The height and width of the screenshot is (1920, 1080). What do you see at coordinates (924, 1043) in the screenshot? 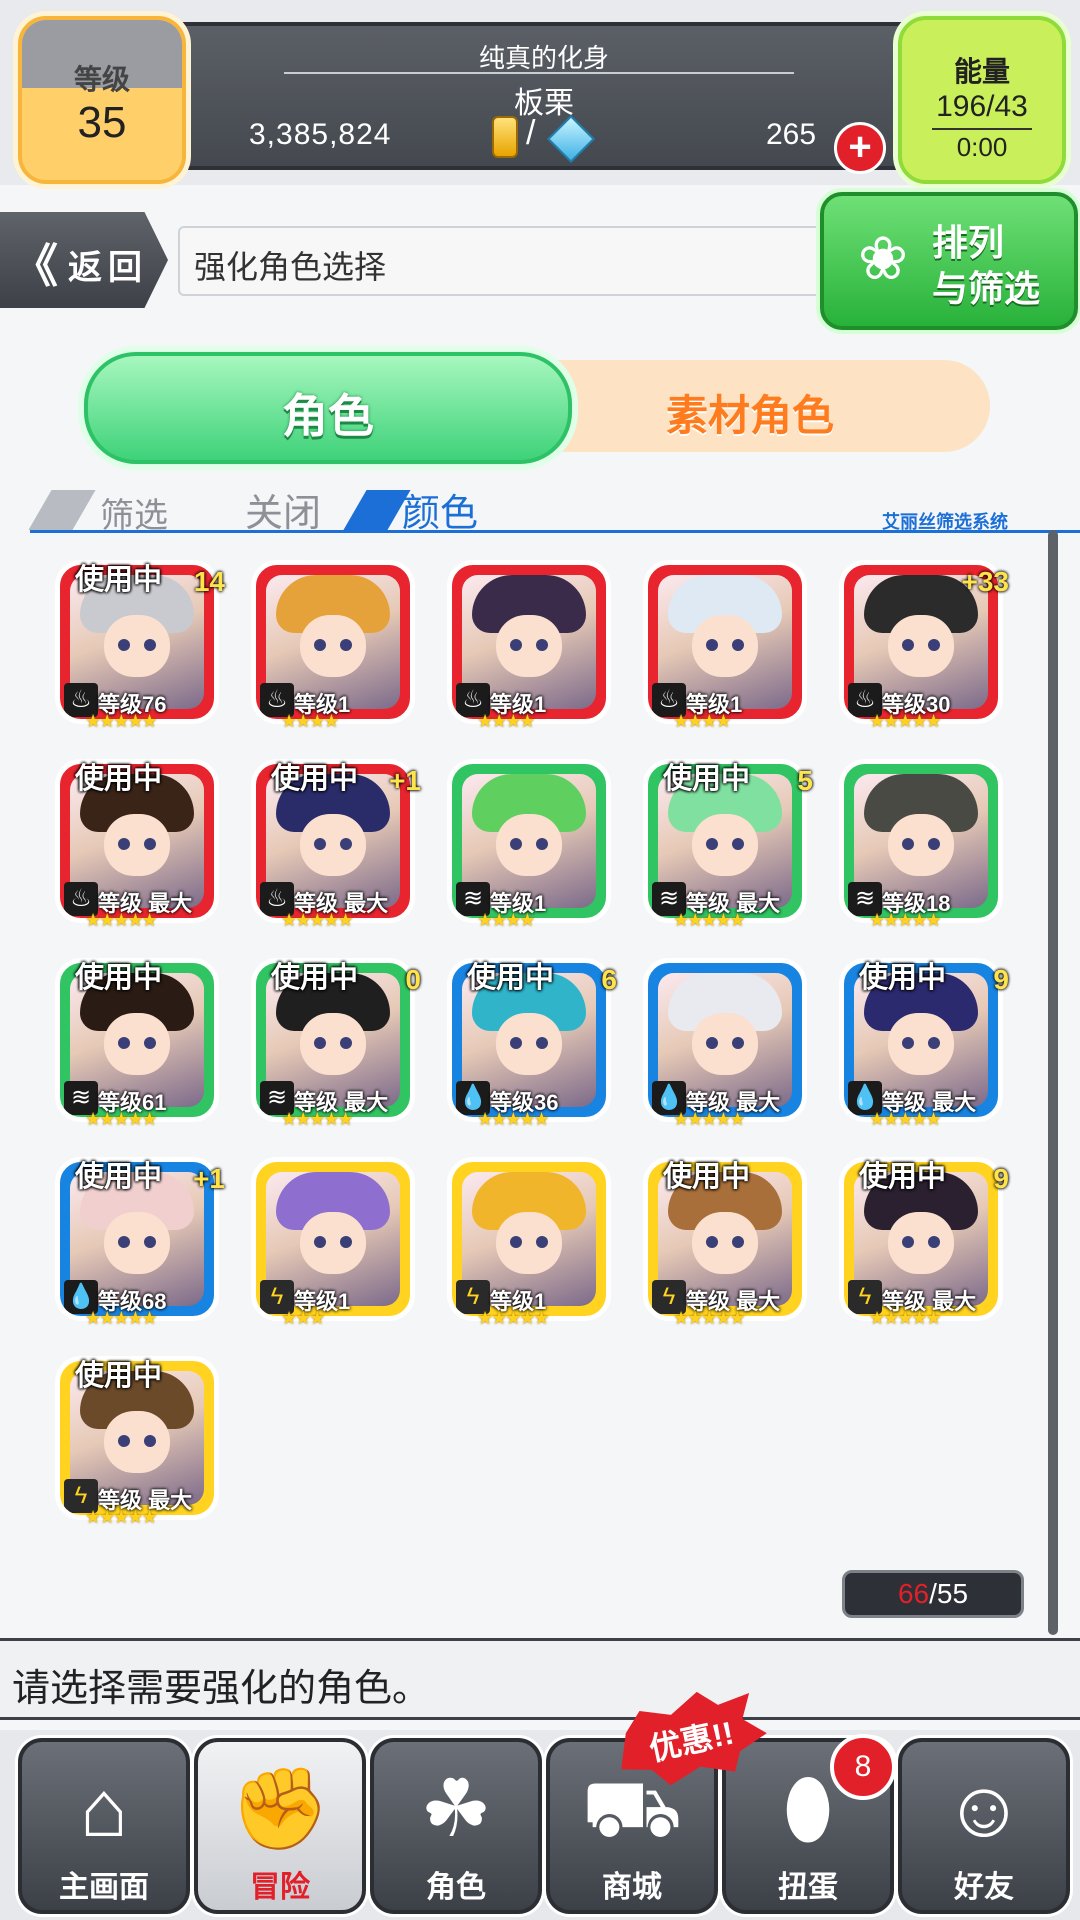
I see `character-card: 💧 等级 最大 ★★★★★ 使用中 9` at bounding box center [924, 1043].